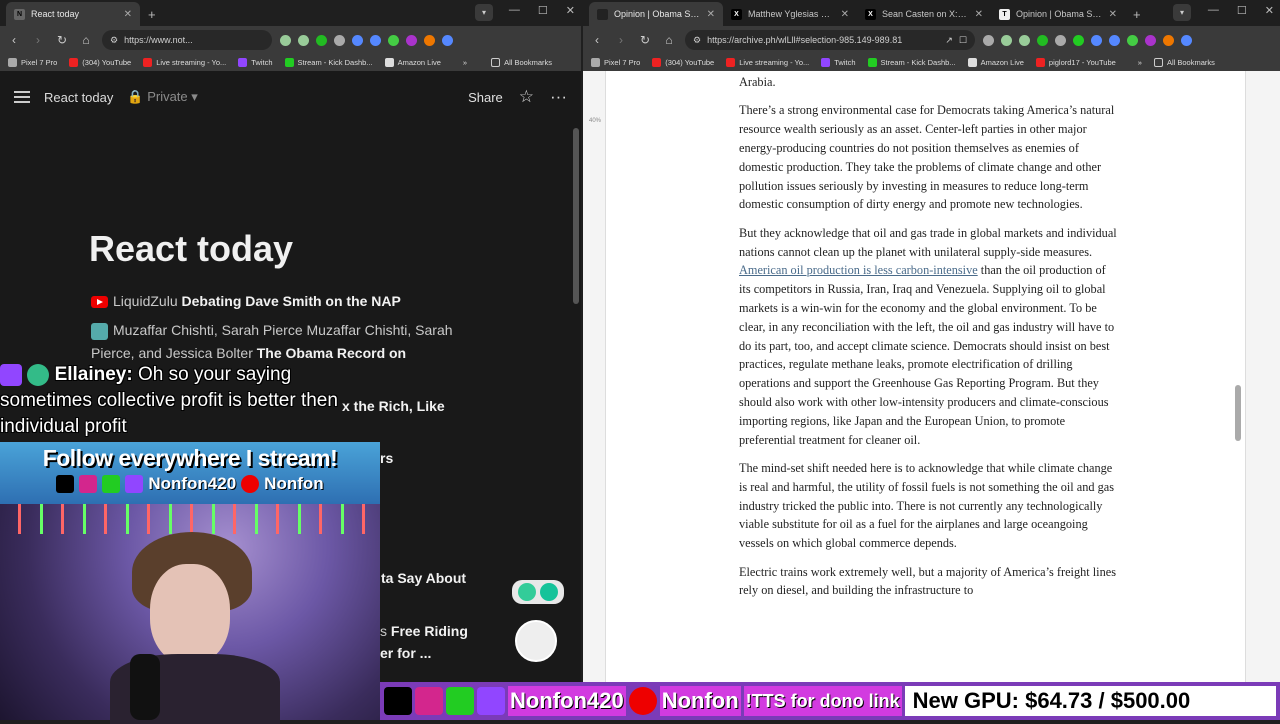  Describe the element at coordinates (790, 14) in the screenshot. I see `tab-yglesias: X Matthew Yglesias on X: "O ✕` at that location.